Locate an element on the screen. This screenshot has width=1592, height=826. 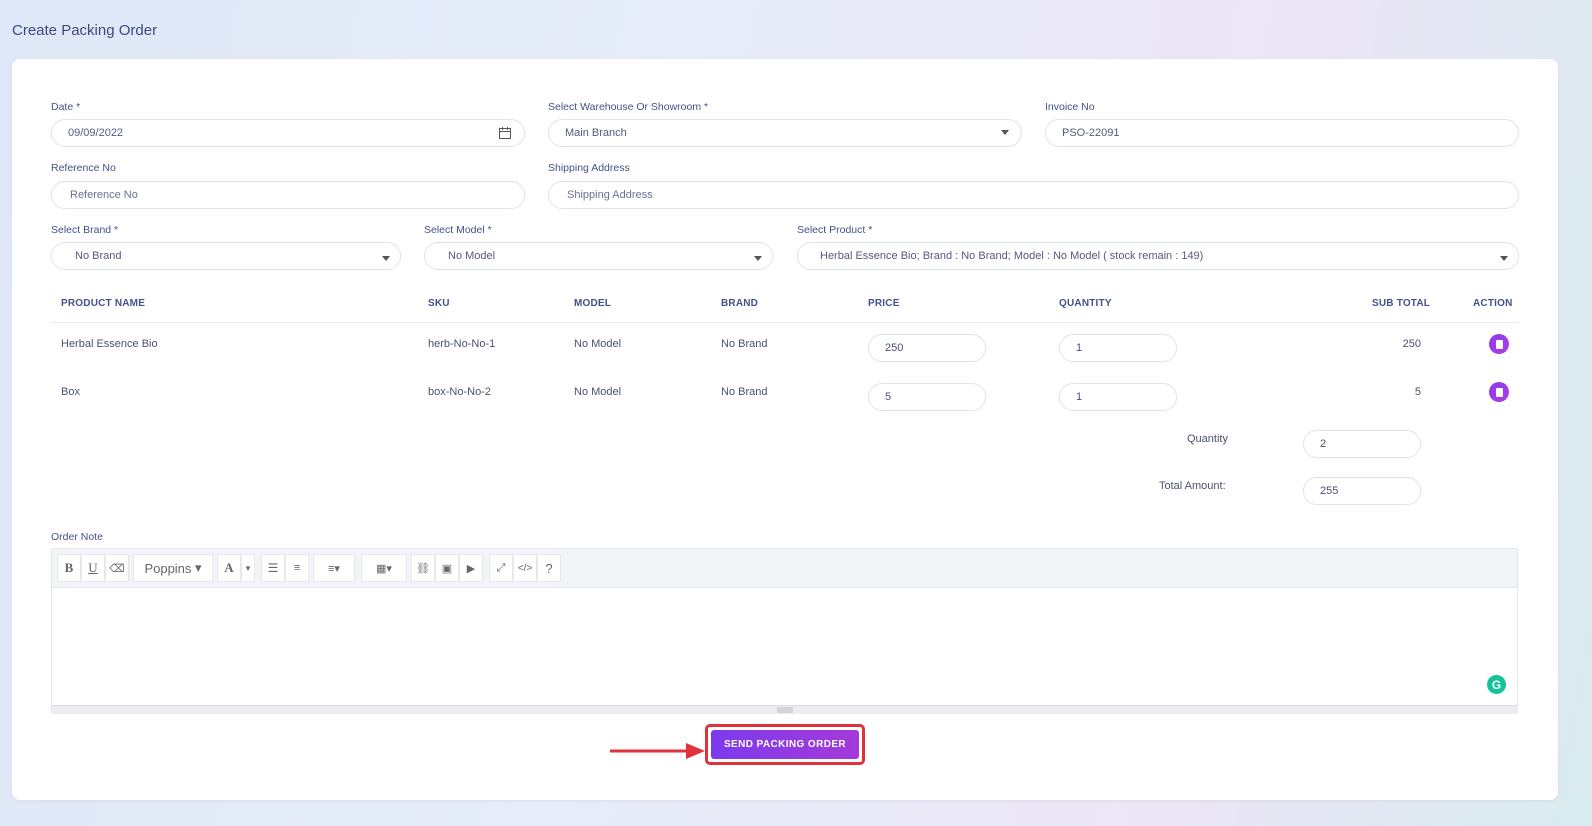
th-sku: SKU is located at coordinates (439, 303).